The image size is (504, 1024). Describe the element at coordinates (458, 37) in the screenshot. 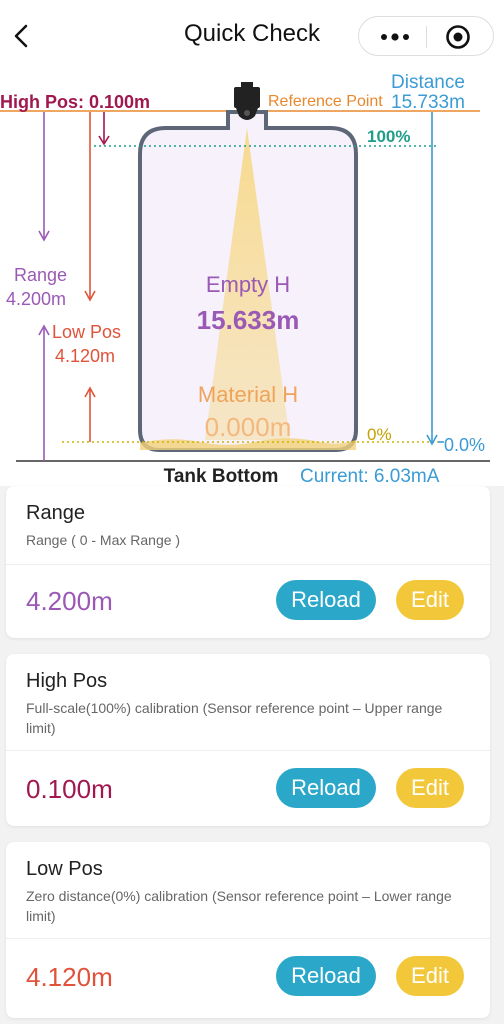

I see `close-target-icon` at that location.